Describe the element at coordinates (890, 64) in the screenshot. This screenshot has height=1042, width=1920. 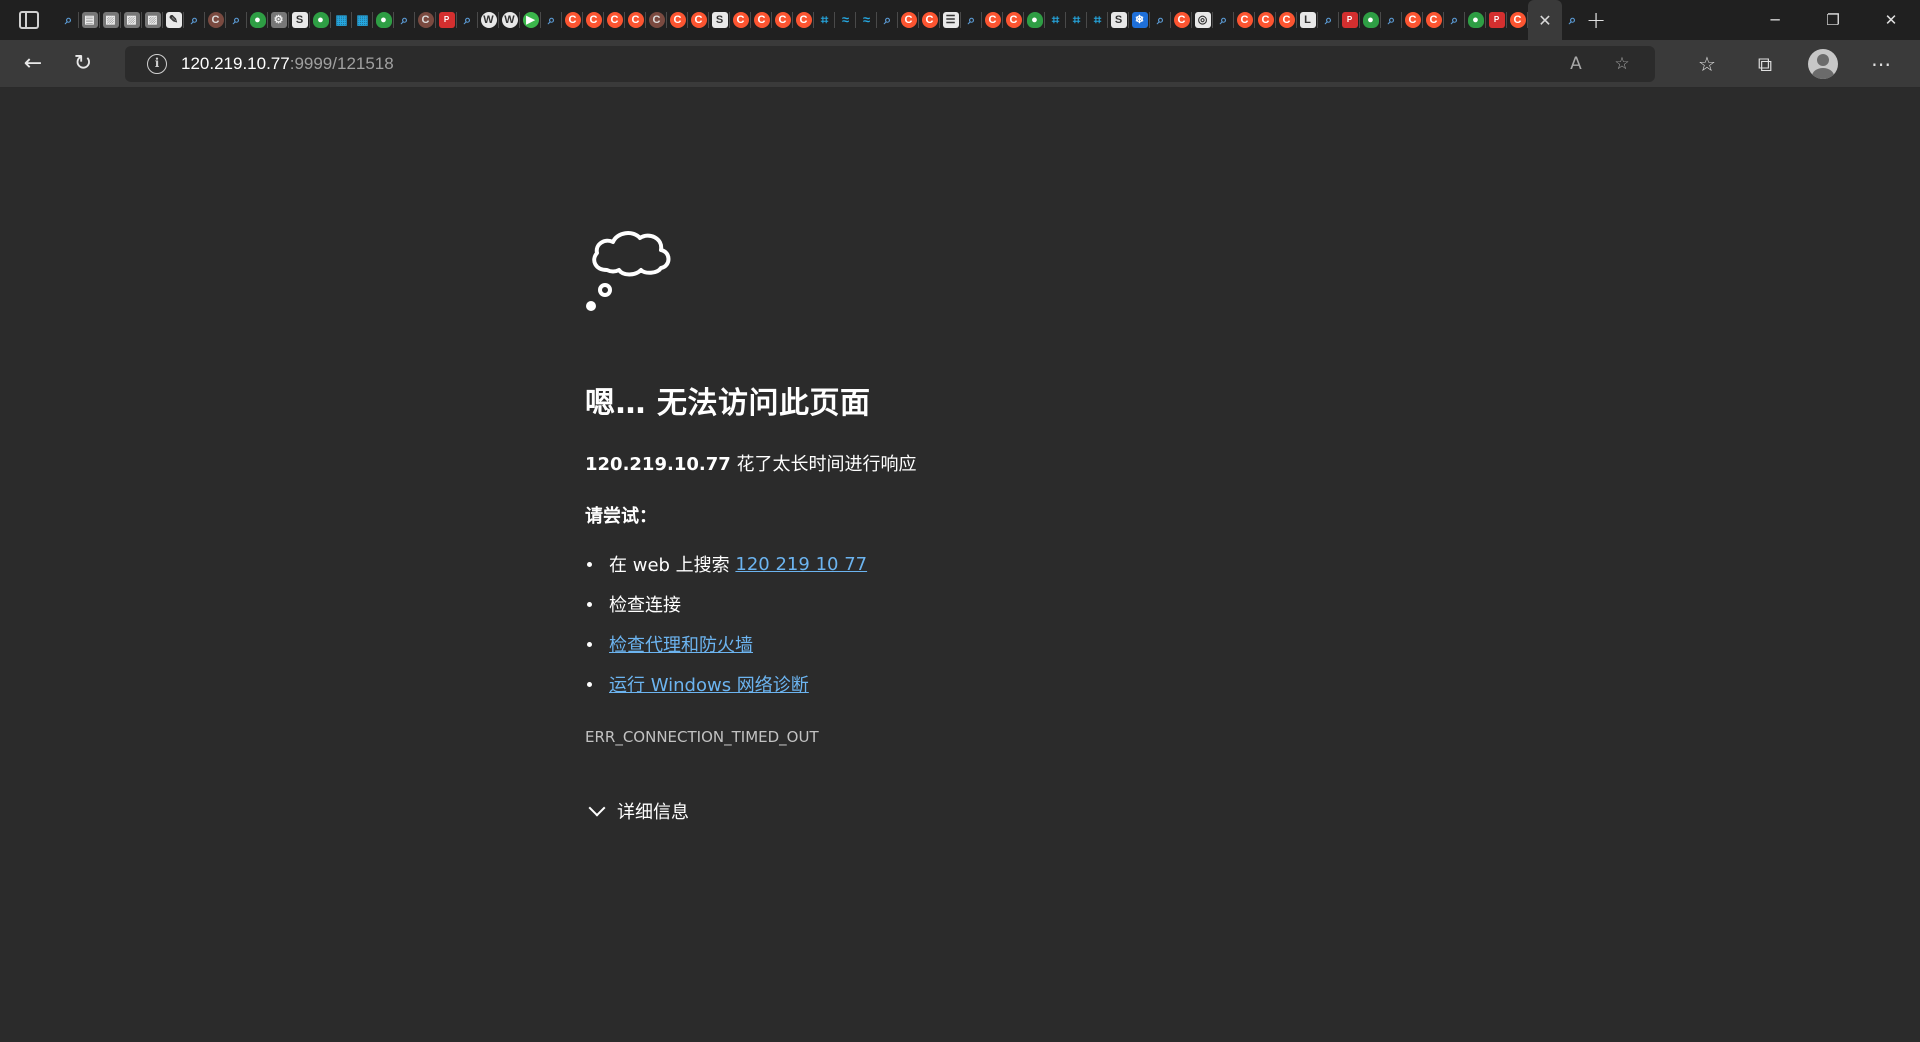
I see `address-bar: i 120.219.10.77:9999/121518 A ☆` at that location.